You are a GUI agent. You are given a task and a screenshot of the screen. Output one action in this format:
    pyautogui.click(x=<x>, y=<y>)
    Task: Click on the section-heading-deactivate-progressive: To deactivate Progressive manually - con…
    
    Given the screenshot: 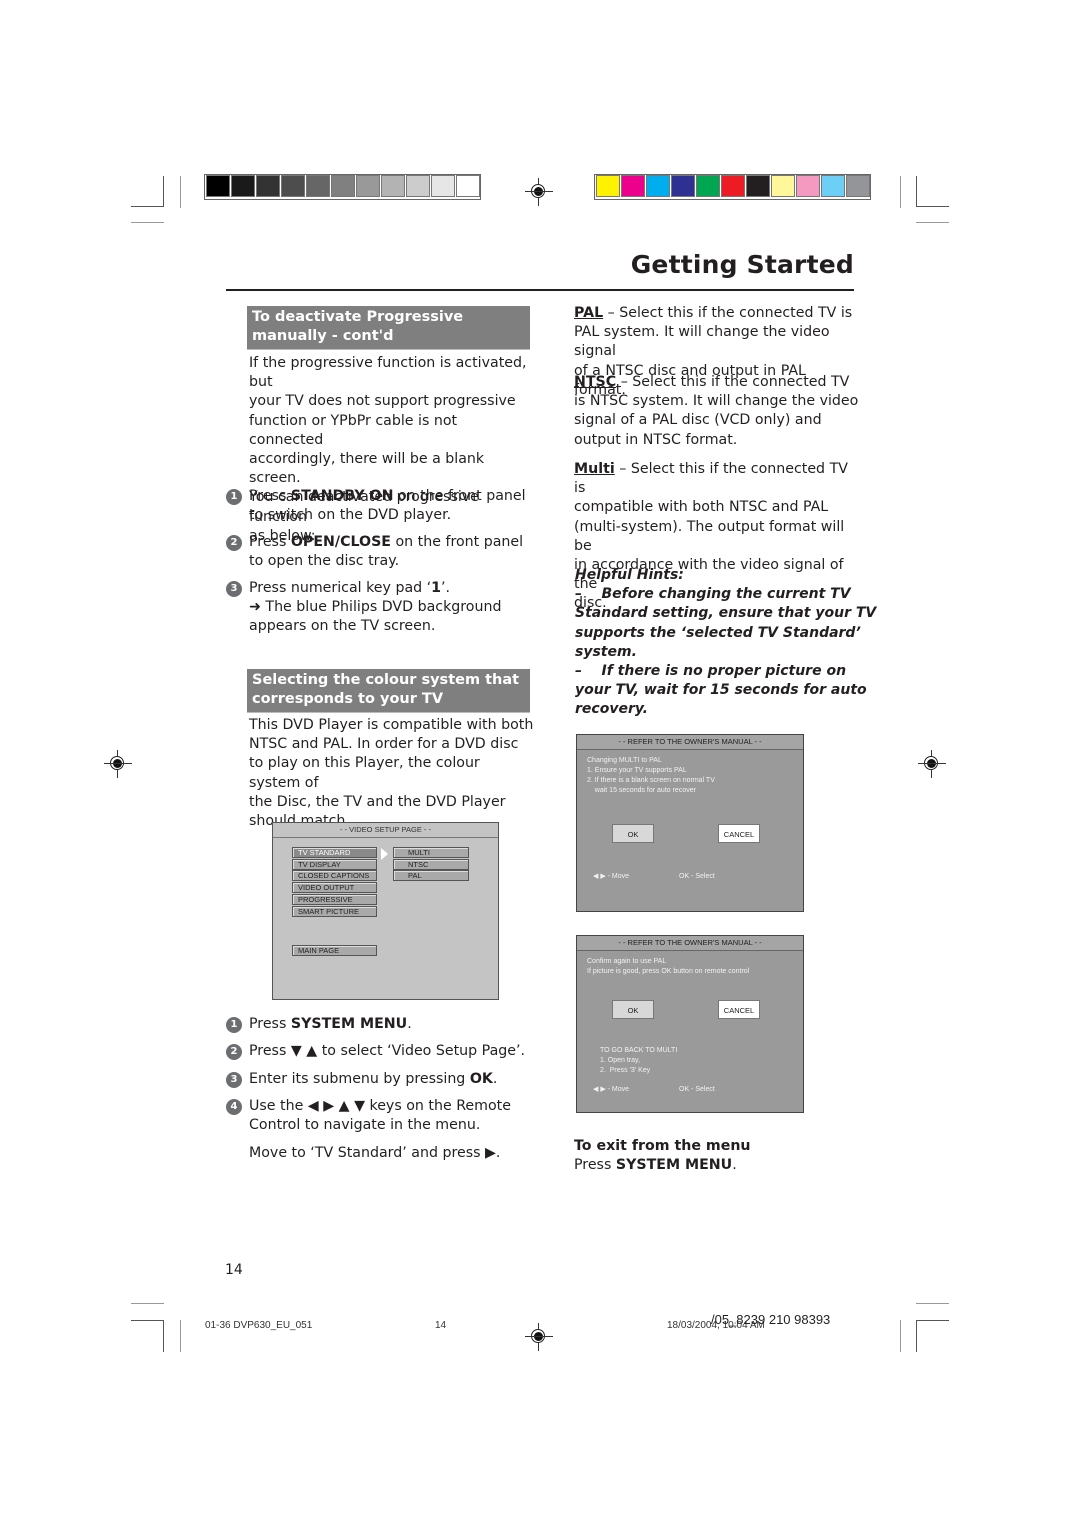 What is the action you would take?
    pyautogui.click(x=388, y=328)
    